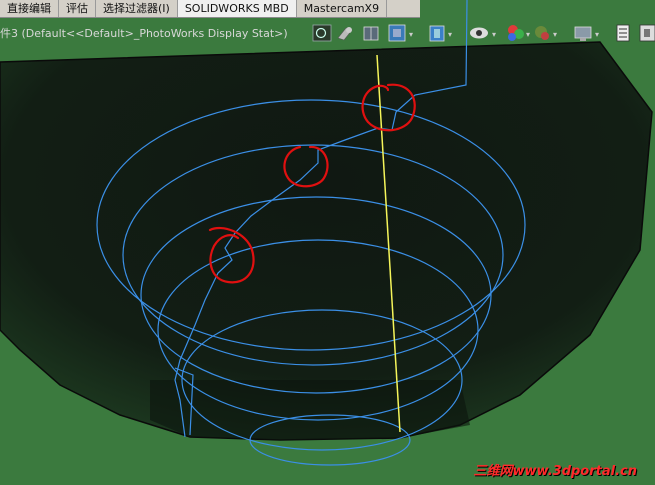 This screenshot has width=655, height=485. What do you see at coordinates (77, 8) in the screenshot?
I see `tab-: 评估` at bounding box center [77, 8].